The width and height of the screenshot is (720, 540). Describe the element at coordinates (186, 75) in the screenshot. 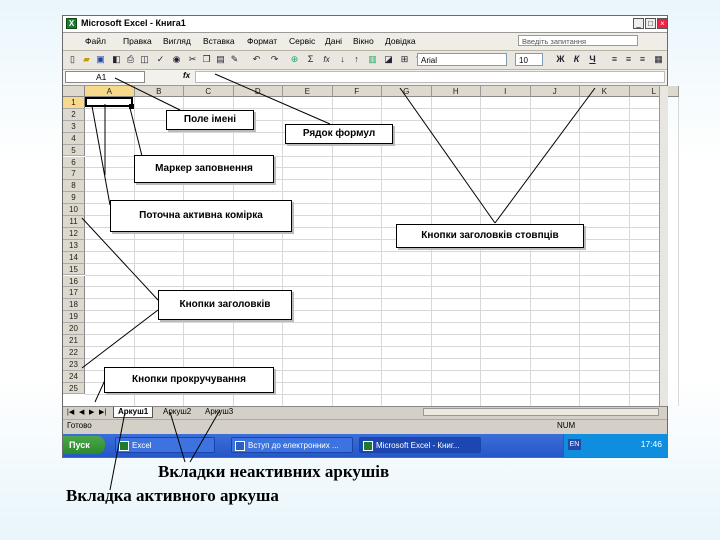

I see `fx-label: fx` at that location.